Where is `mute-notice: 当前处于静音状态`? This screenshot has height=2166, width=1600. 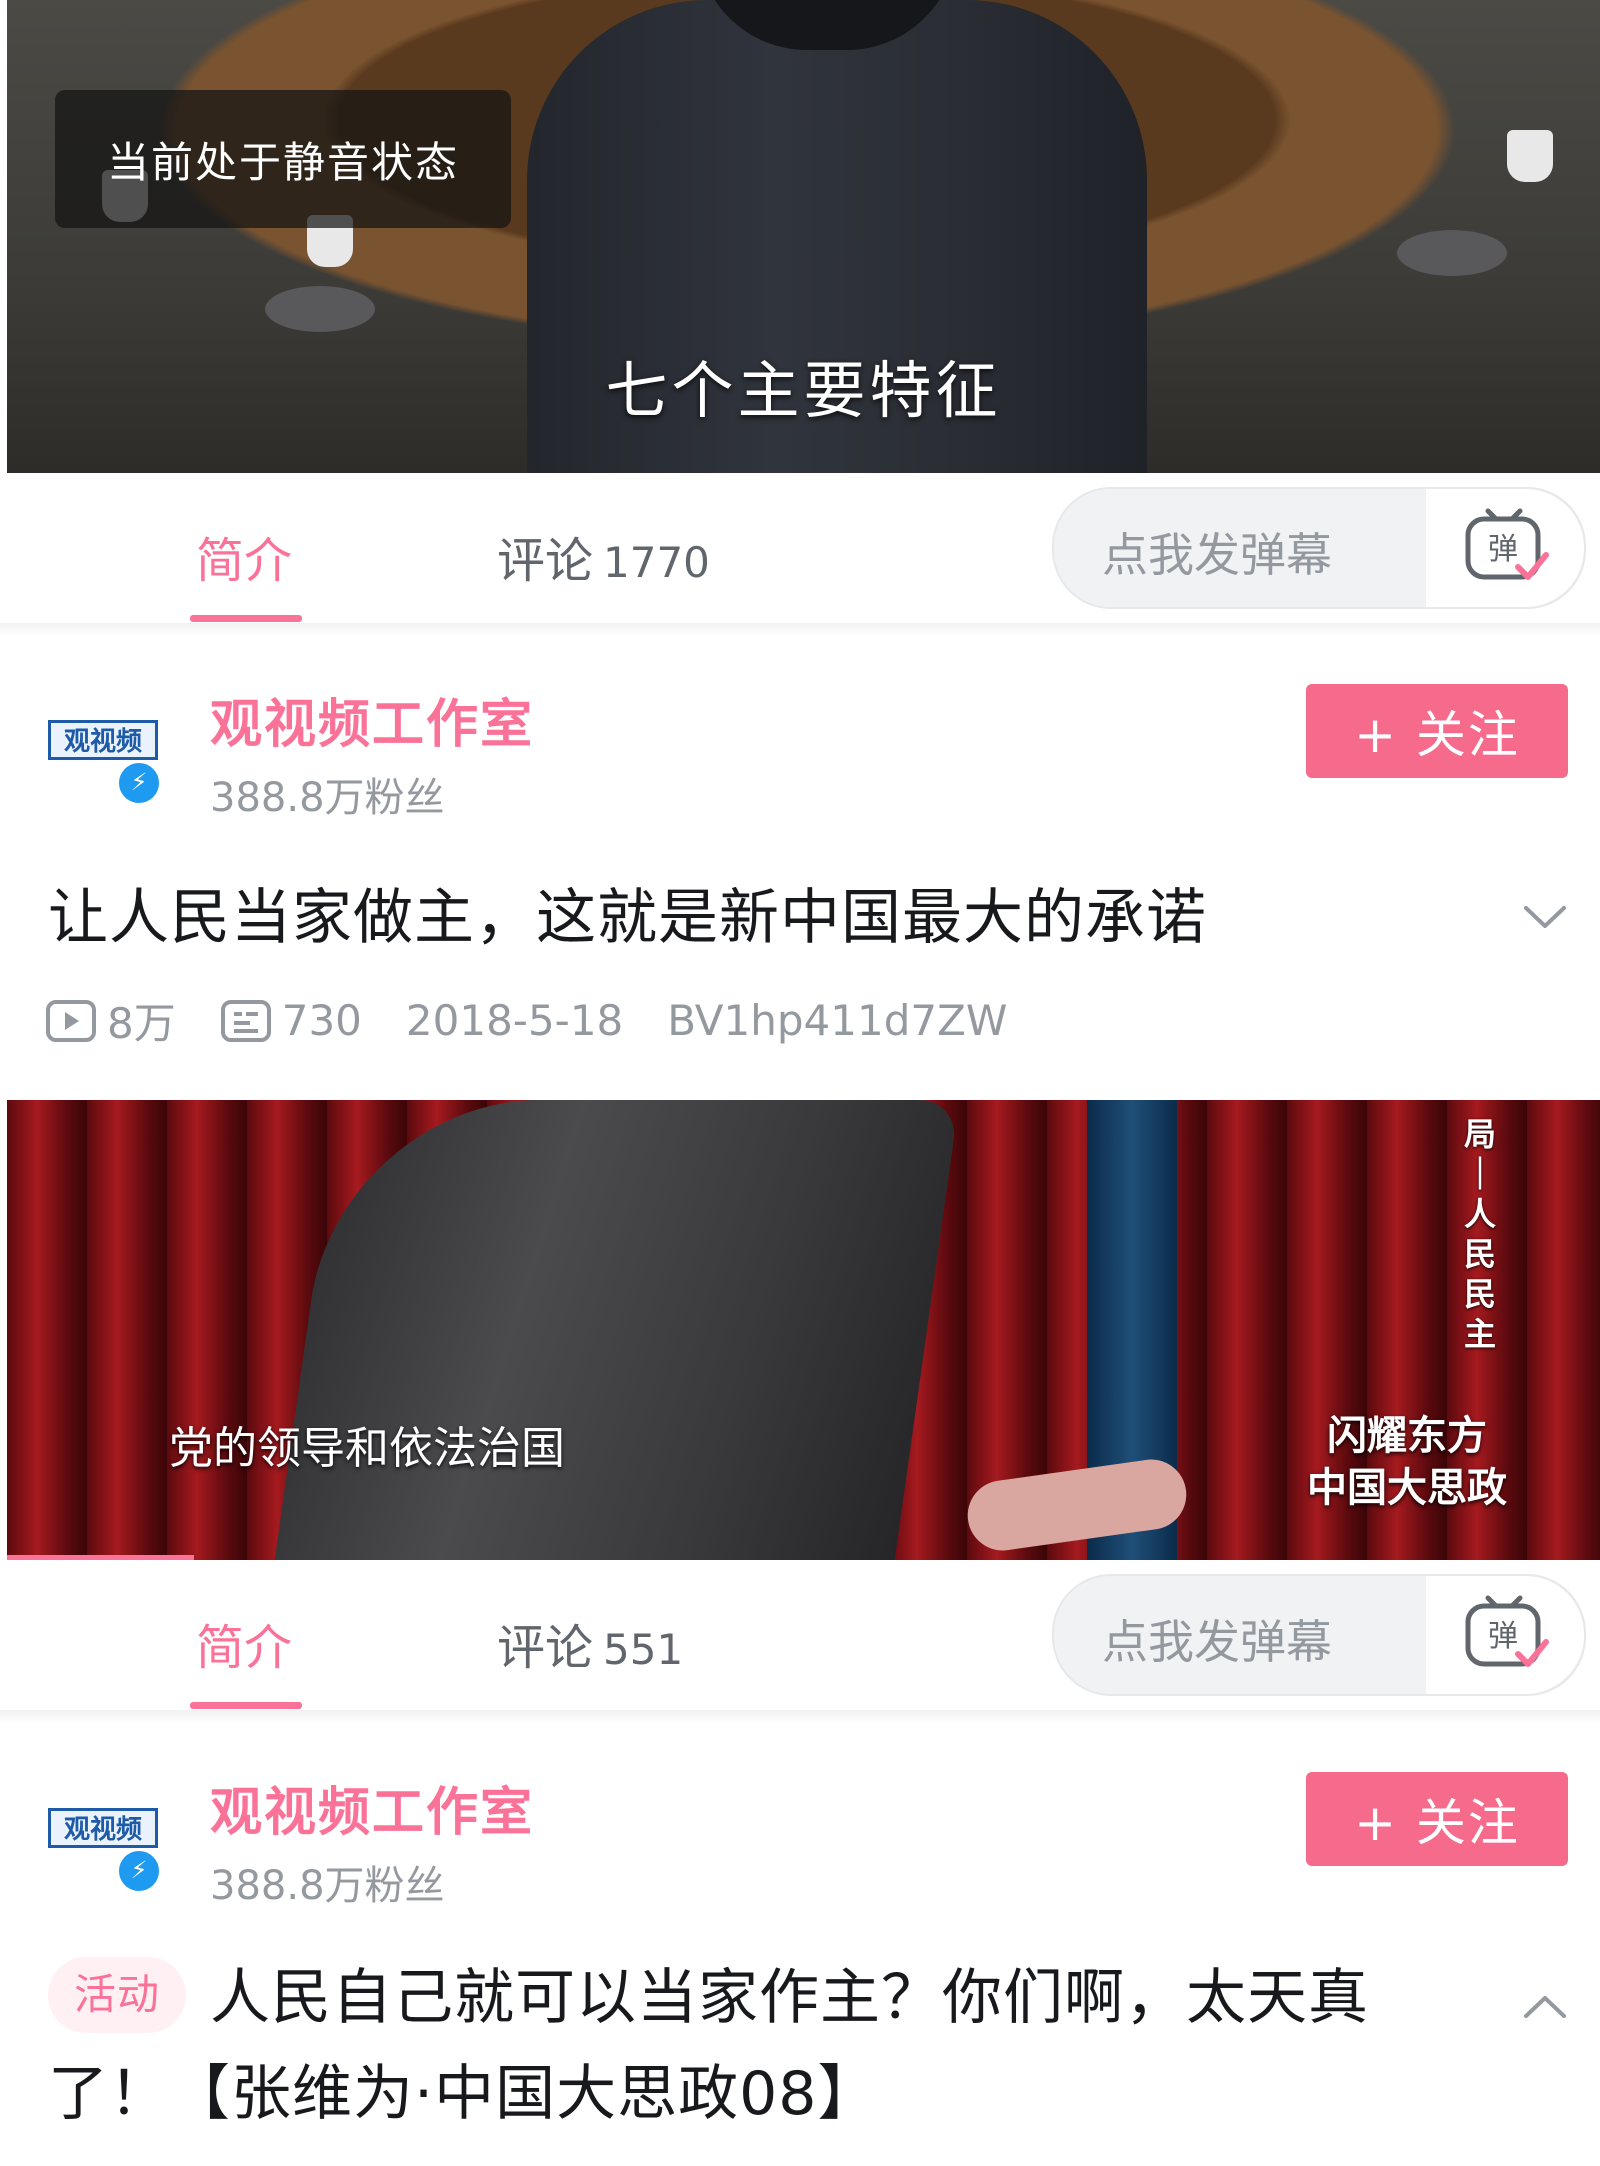 mute-notice: 当前处于静音状态 is located at coordinates (283, 159).